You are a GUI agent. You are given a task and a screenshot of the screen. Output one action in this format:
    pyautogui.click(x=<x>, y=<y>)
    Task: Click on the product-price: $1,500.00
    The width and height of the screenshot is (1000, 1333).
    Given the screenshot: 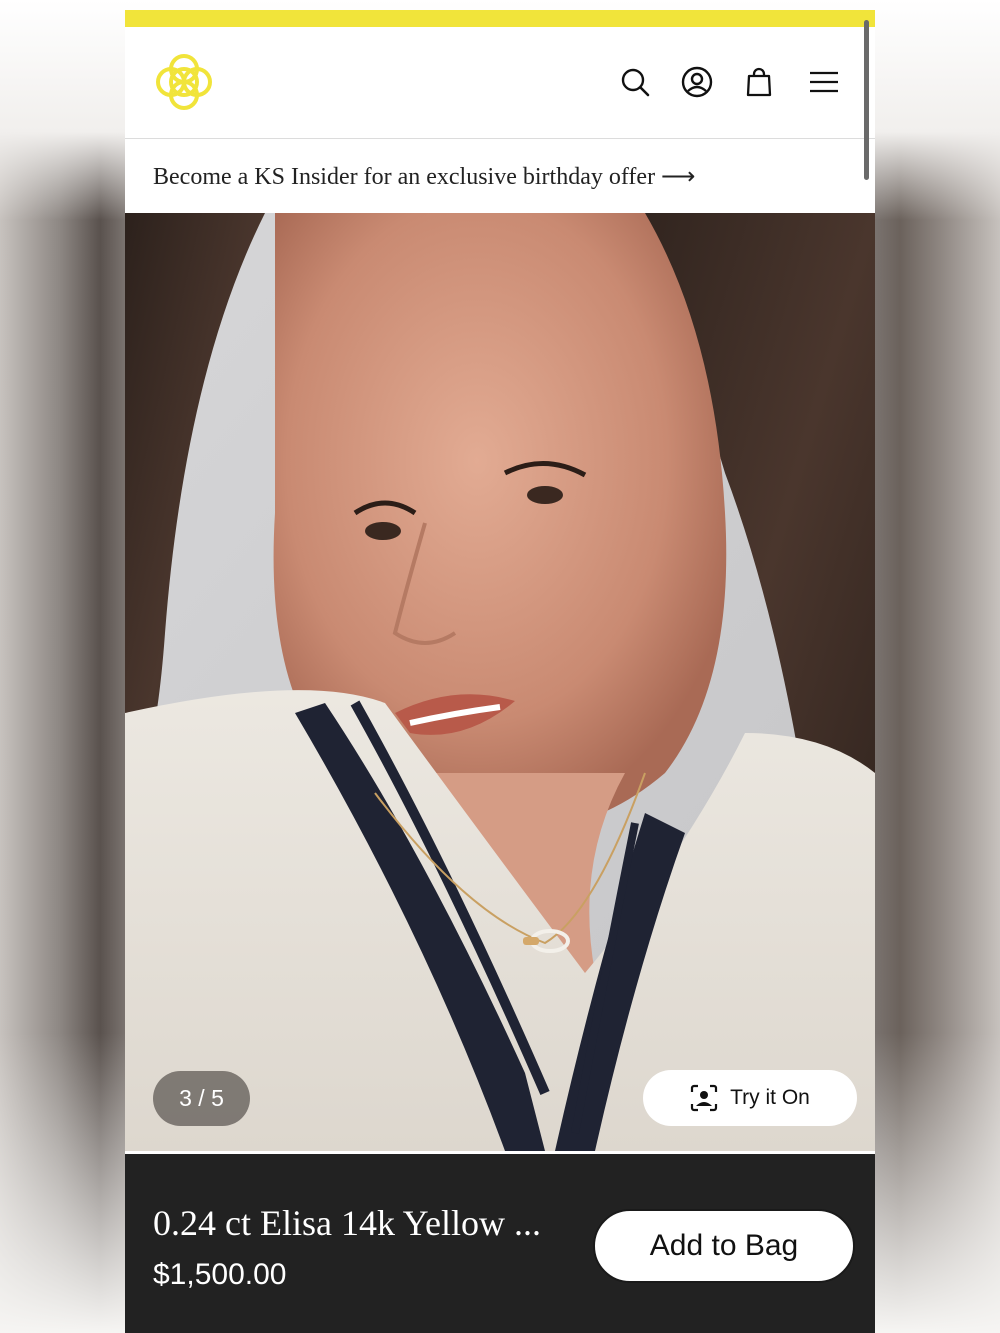 What is the action you would take?
    pyautogui.click(x=220, y=1274)
    